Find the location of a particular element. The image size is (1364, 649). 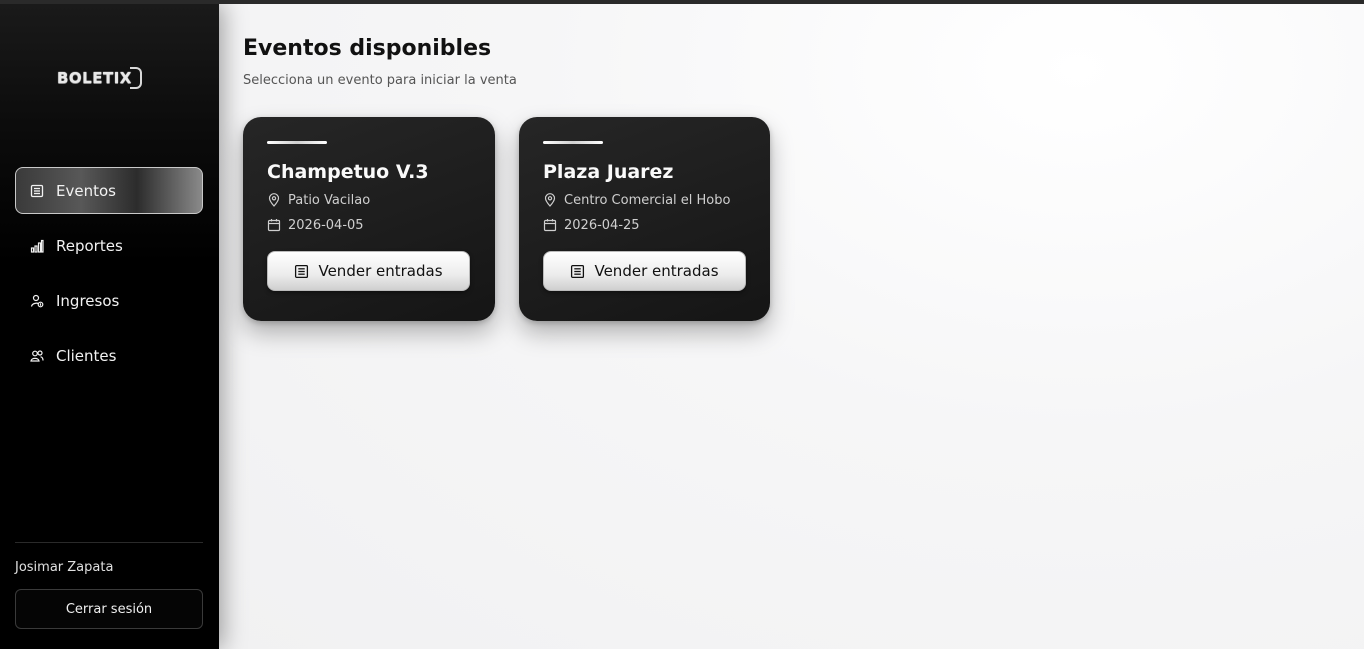

event-title: Champetuo V.3 is located at coordinates (348, 172).